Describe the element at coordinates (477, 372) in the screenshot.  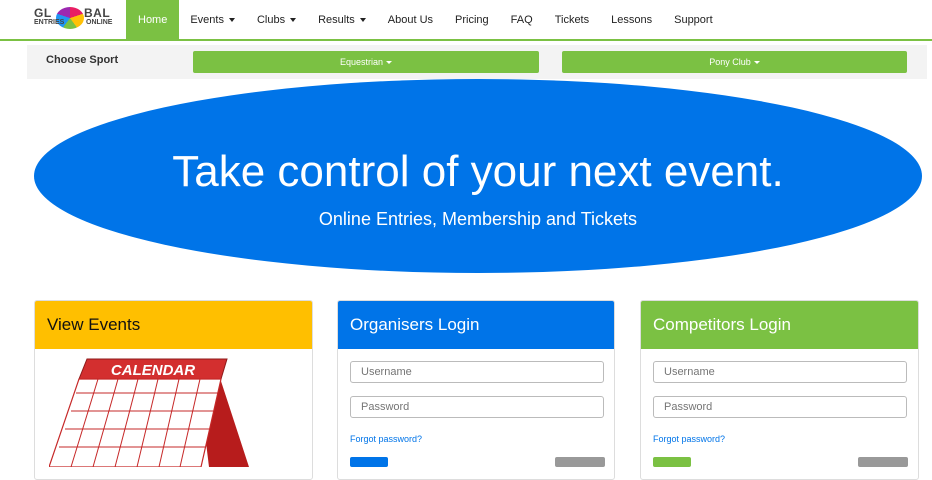
I see `organiser-username-input` at that location.